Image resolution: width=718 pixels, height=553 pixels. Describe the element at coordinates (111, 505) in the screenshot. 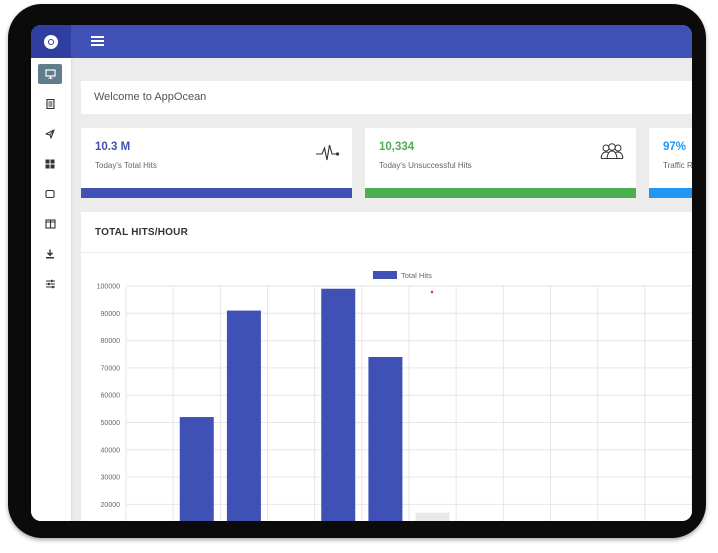

I see `y-tick-label: 20000` at that location.